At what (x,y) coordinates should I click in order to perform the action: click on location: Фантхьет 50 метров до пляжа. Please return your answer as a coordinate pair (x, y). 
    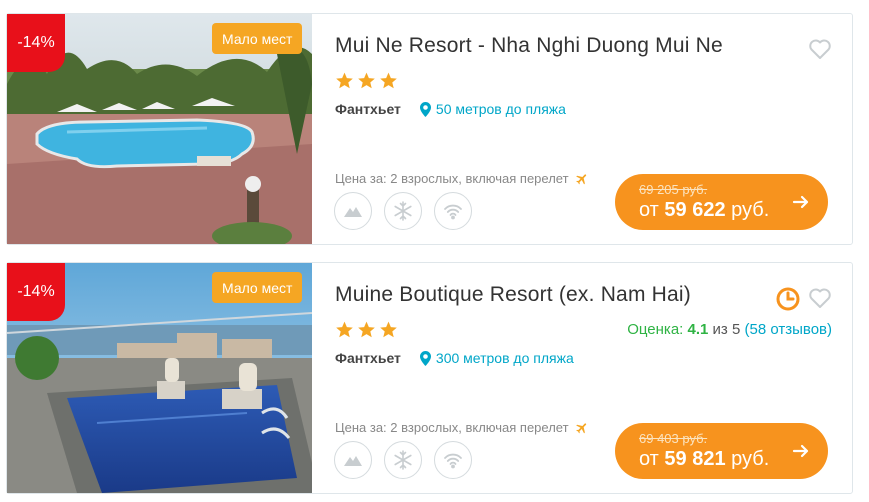
    Looking at the image, I should click on (450, 109).